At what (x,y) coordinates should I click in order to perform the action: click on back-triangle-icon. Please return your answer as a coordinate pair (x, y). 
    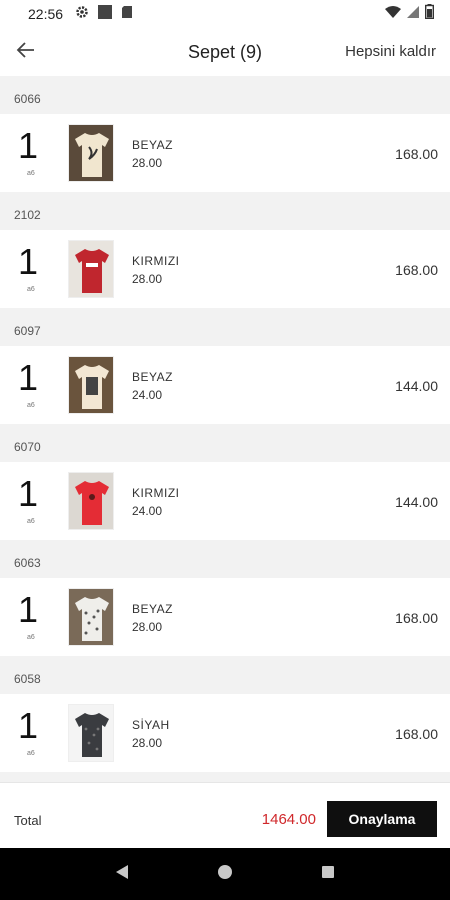
    Looking at the image, I should click on (122, 874).